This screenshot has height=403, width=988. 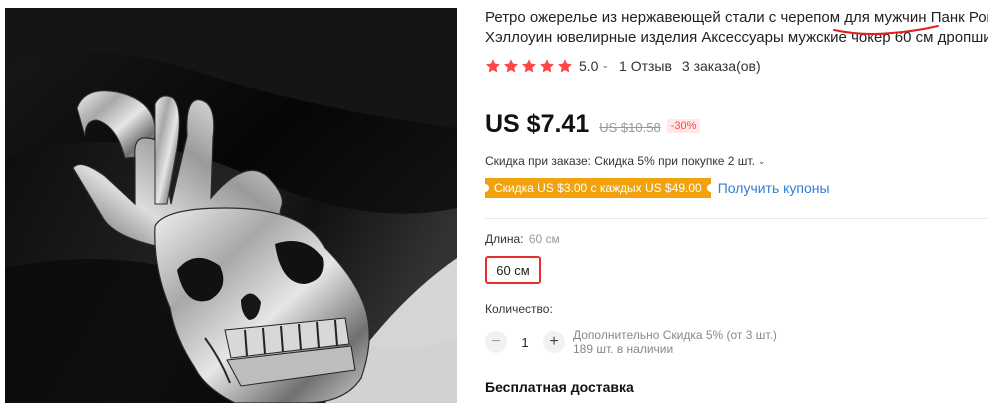 What do you see at coordinates (519, 309) in the screenshot?
I see `quantity-label: Количество:` at bounding box center [519, 309].